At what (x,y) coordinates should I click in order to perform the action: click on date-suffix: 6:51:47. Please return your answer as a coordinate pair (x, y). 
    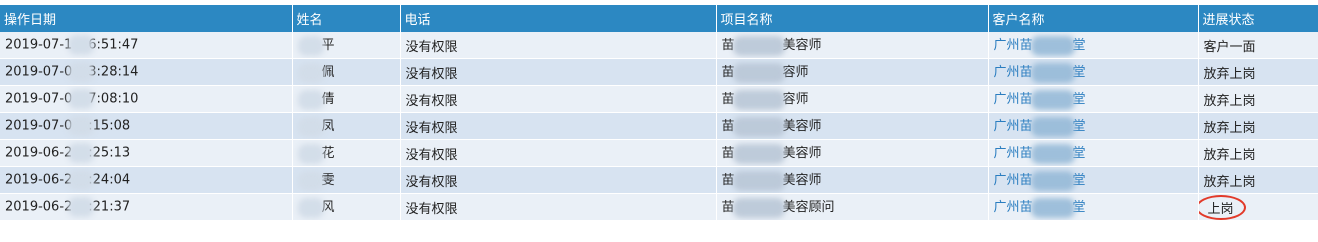
    Looking at the image, I should click on (113, 45).